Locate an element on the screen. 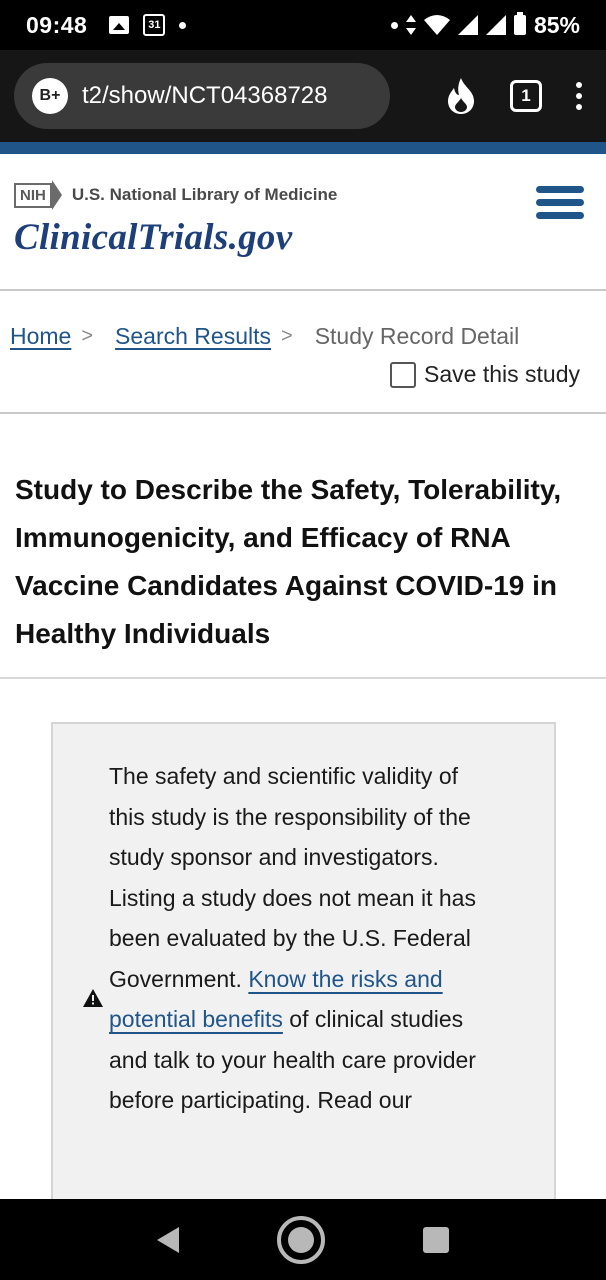 Image resolution: width=606 pixels, height=1280 pixels. battery-icon is located at coordinates (519, 23).